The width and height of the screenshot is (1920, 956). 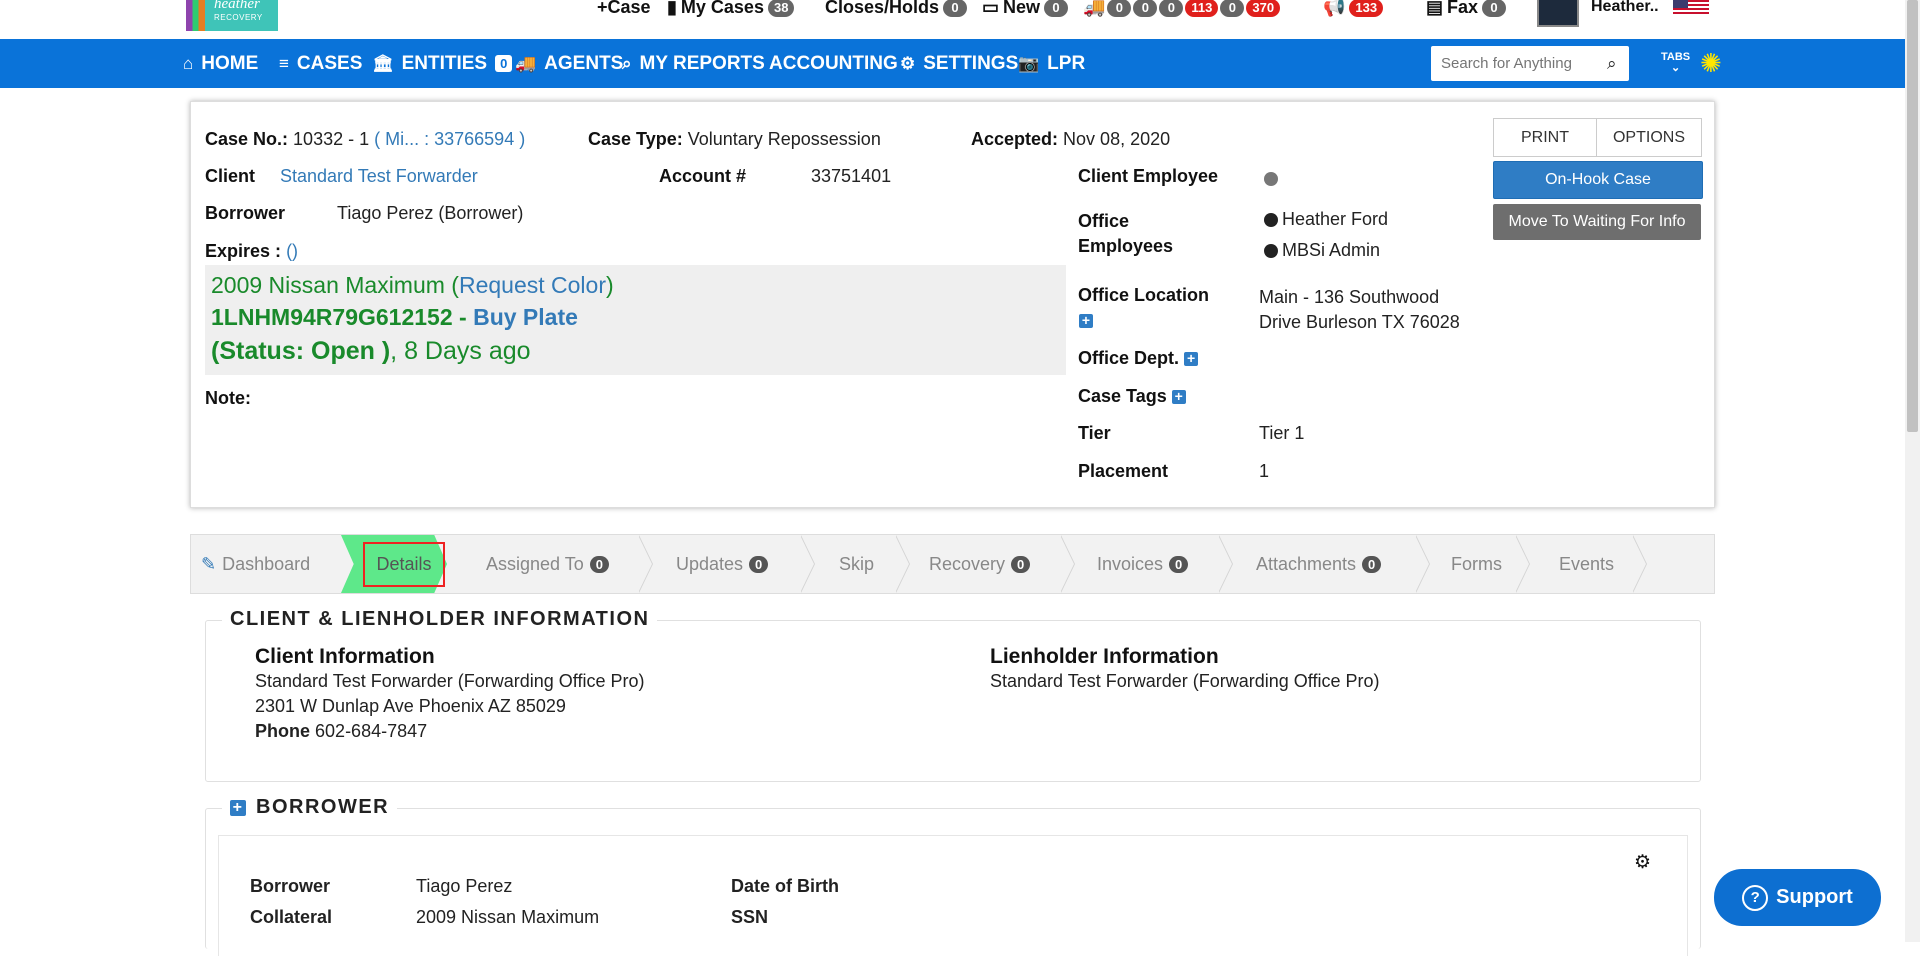 I want to click on company-logo: heather RECOVERY, so click(x=232, y=15).